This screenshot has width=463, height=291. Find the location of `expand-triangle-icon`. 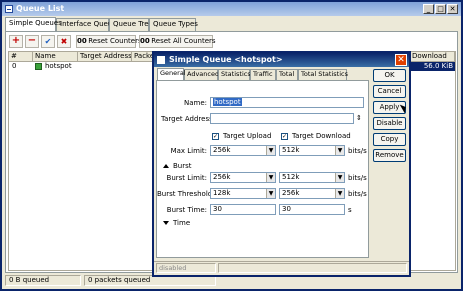

expand-triangle-icon is located at coordinates (166, 223).